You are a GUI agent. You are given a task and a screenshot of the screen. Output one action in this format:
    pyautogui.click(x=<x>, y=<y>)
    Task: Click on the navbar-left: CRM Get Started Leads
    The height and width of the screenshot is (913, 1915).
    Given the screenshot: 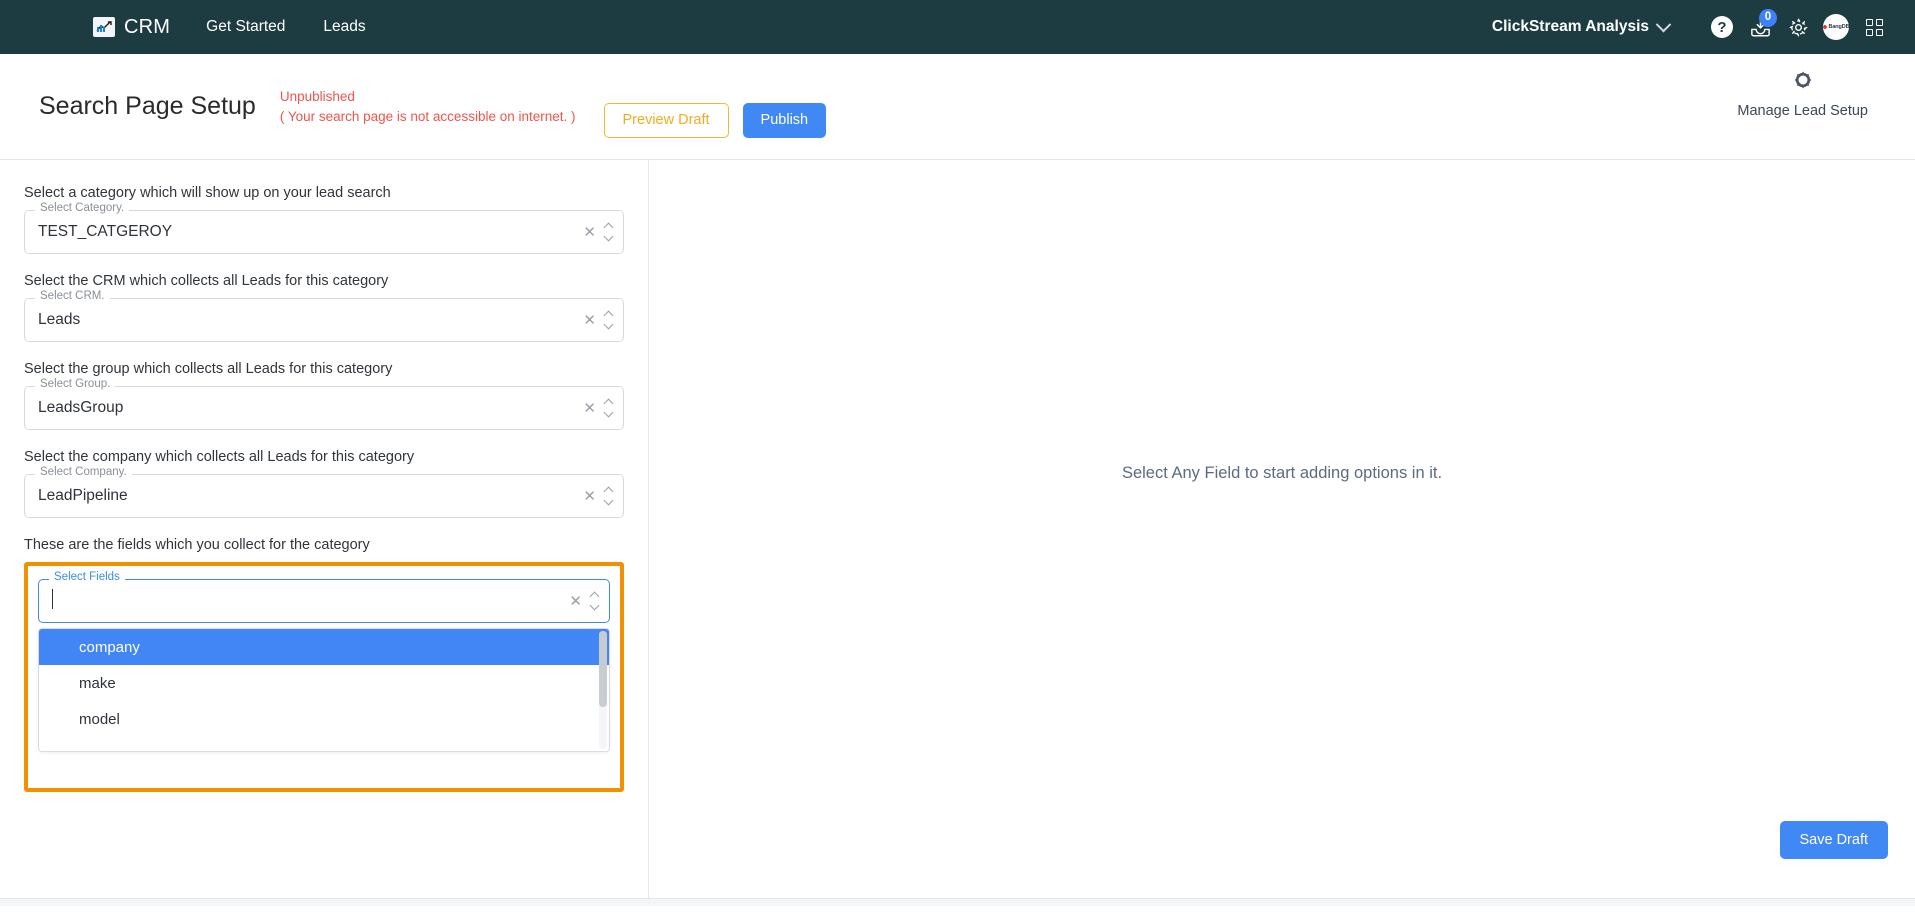 What is the action you would take?
    pyautogui.click(x=183, y=27)
    